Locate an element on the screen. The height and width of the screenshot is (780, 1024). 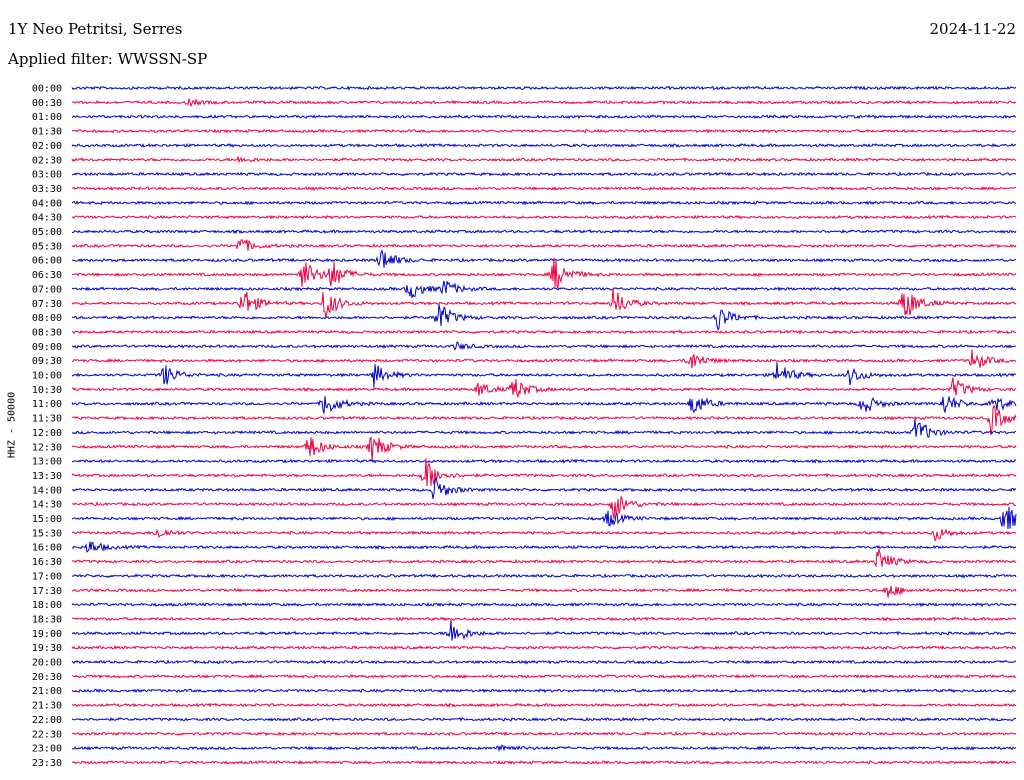
row-label: 11:00 is located at coordinates (47, 404).